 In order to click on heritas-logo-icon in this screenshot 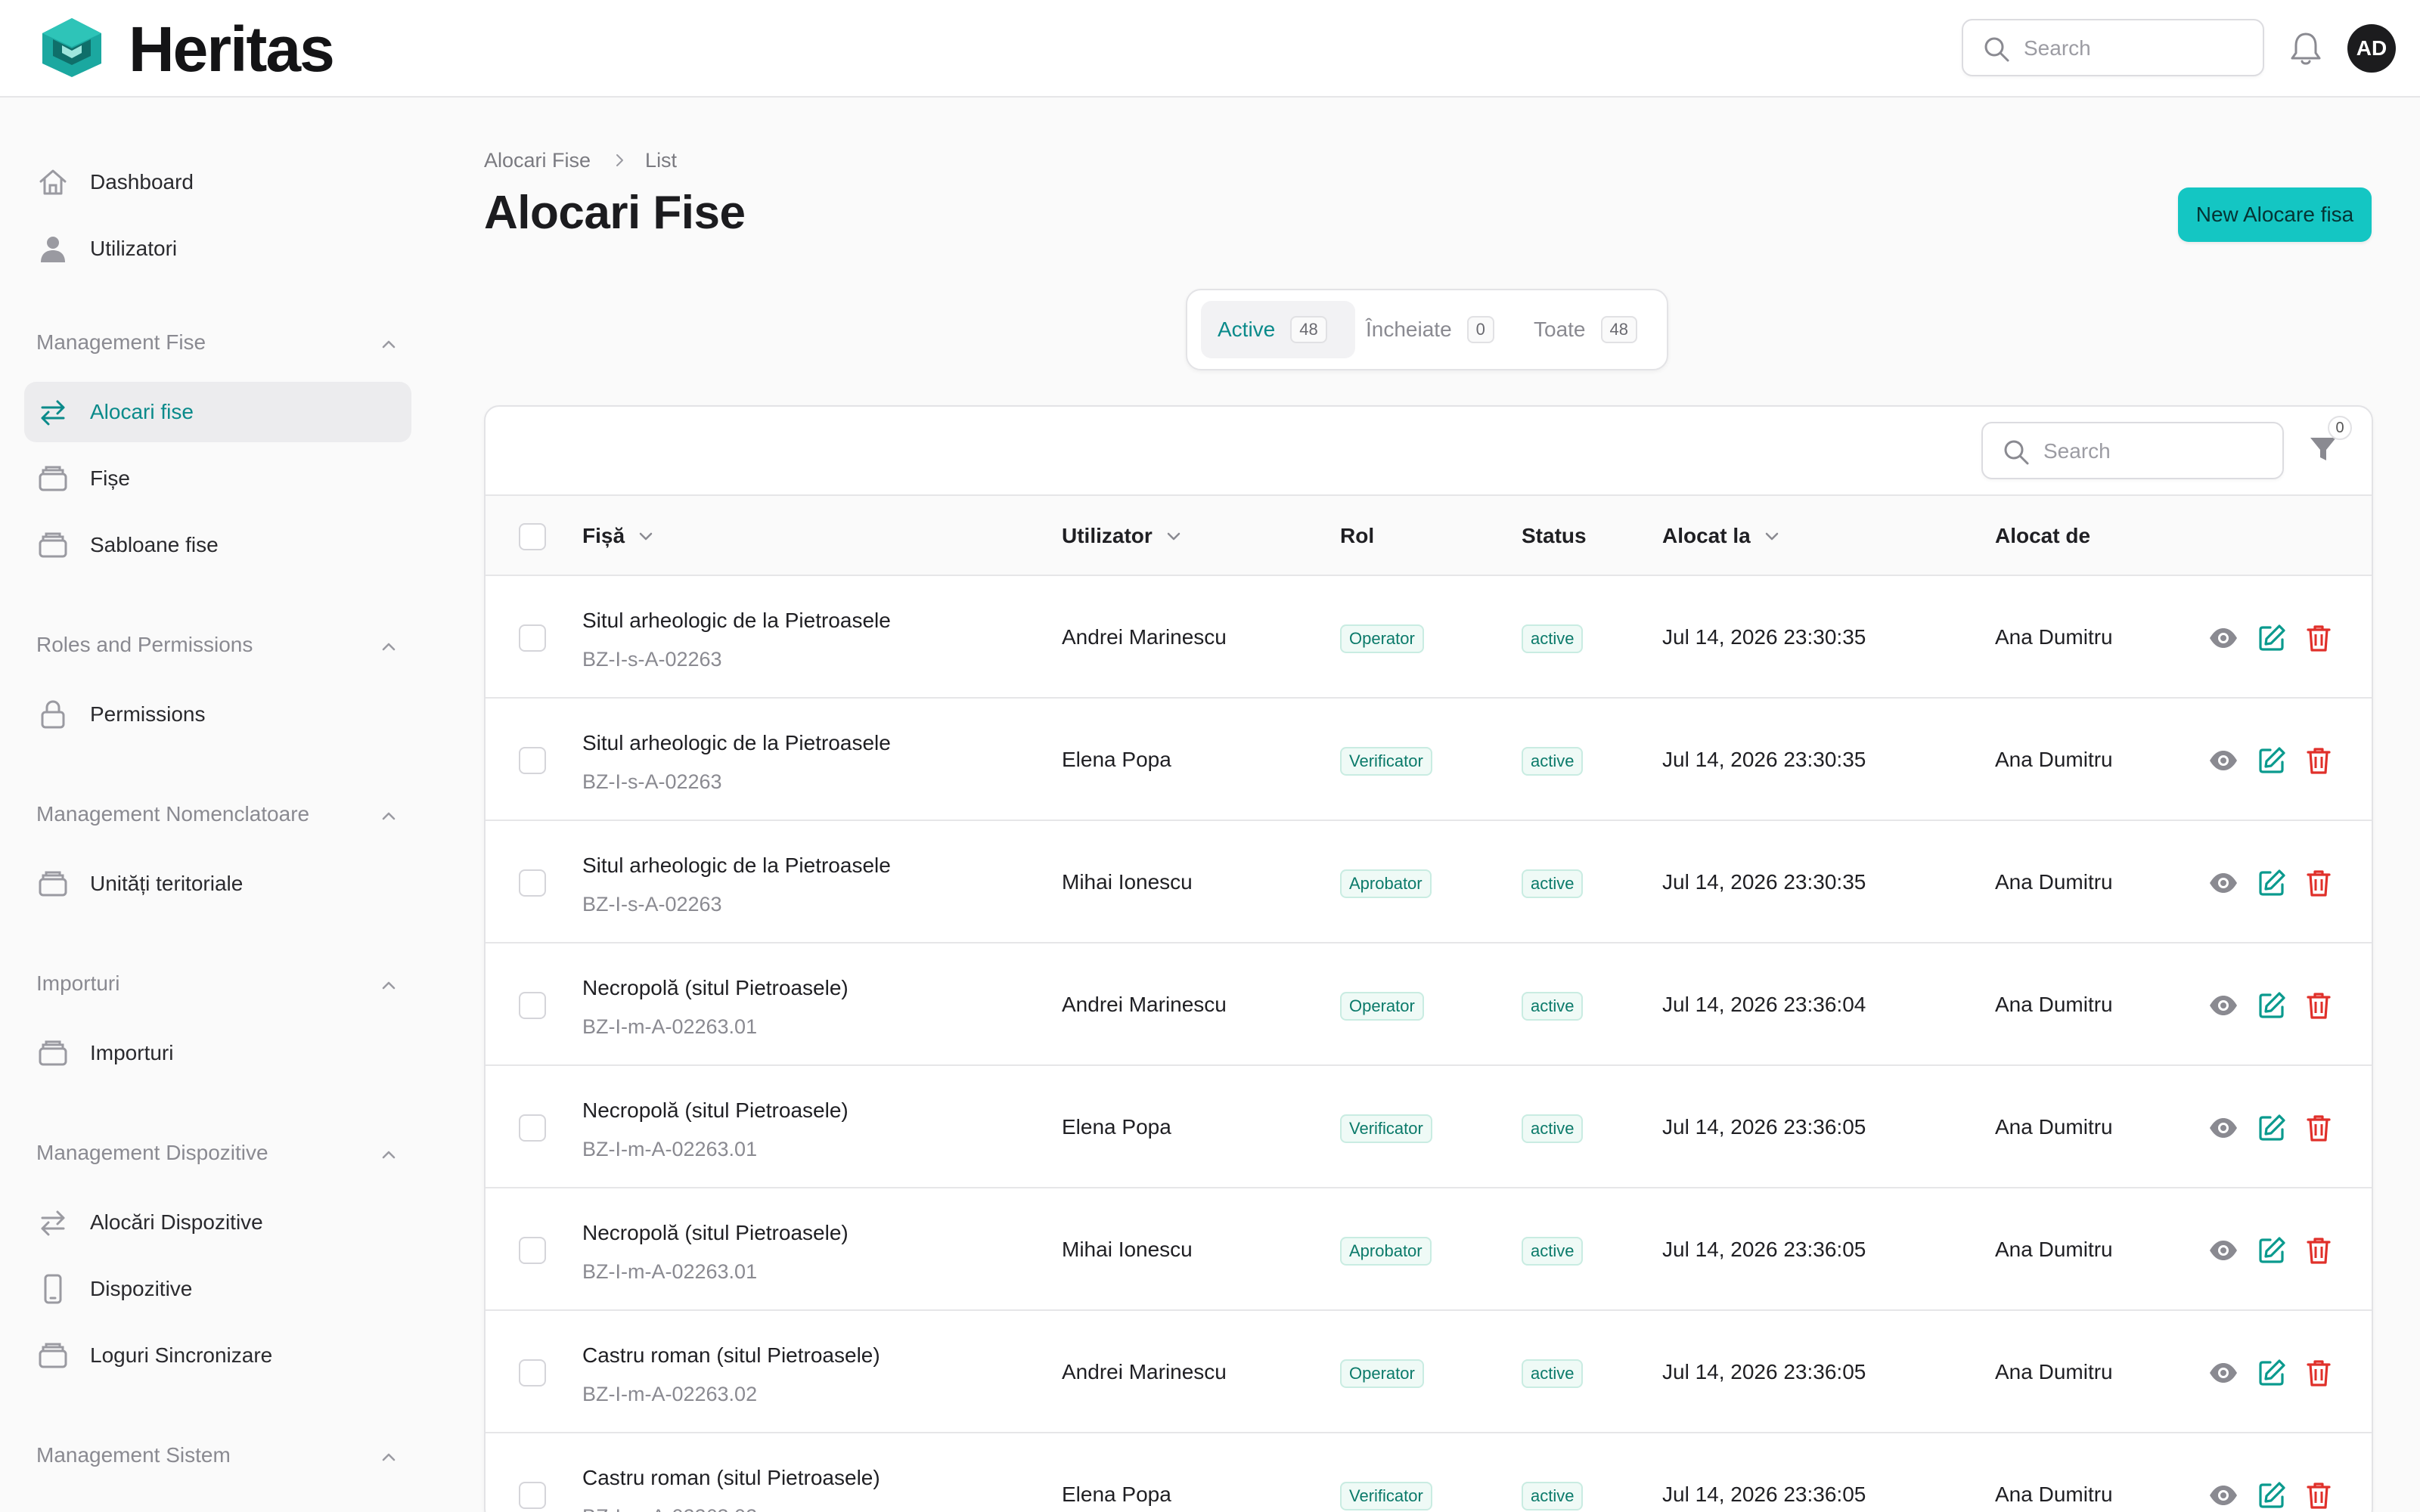, I will do `click(71, 48)`.